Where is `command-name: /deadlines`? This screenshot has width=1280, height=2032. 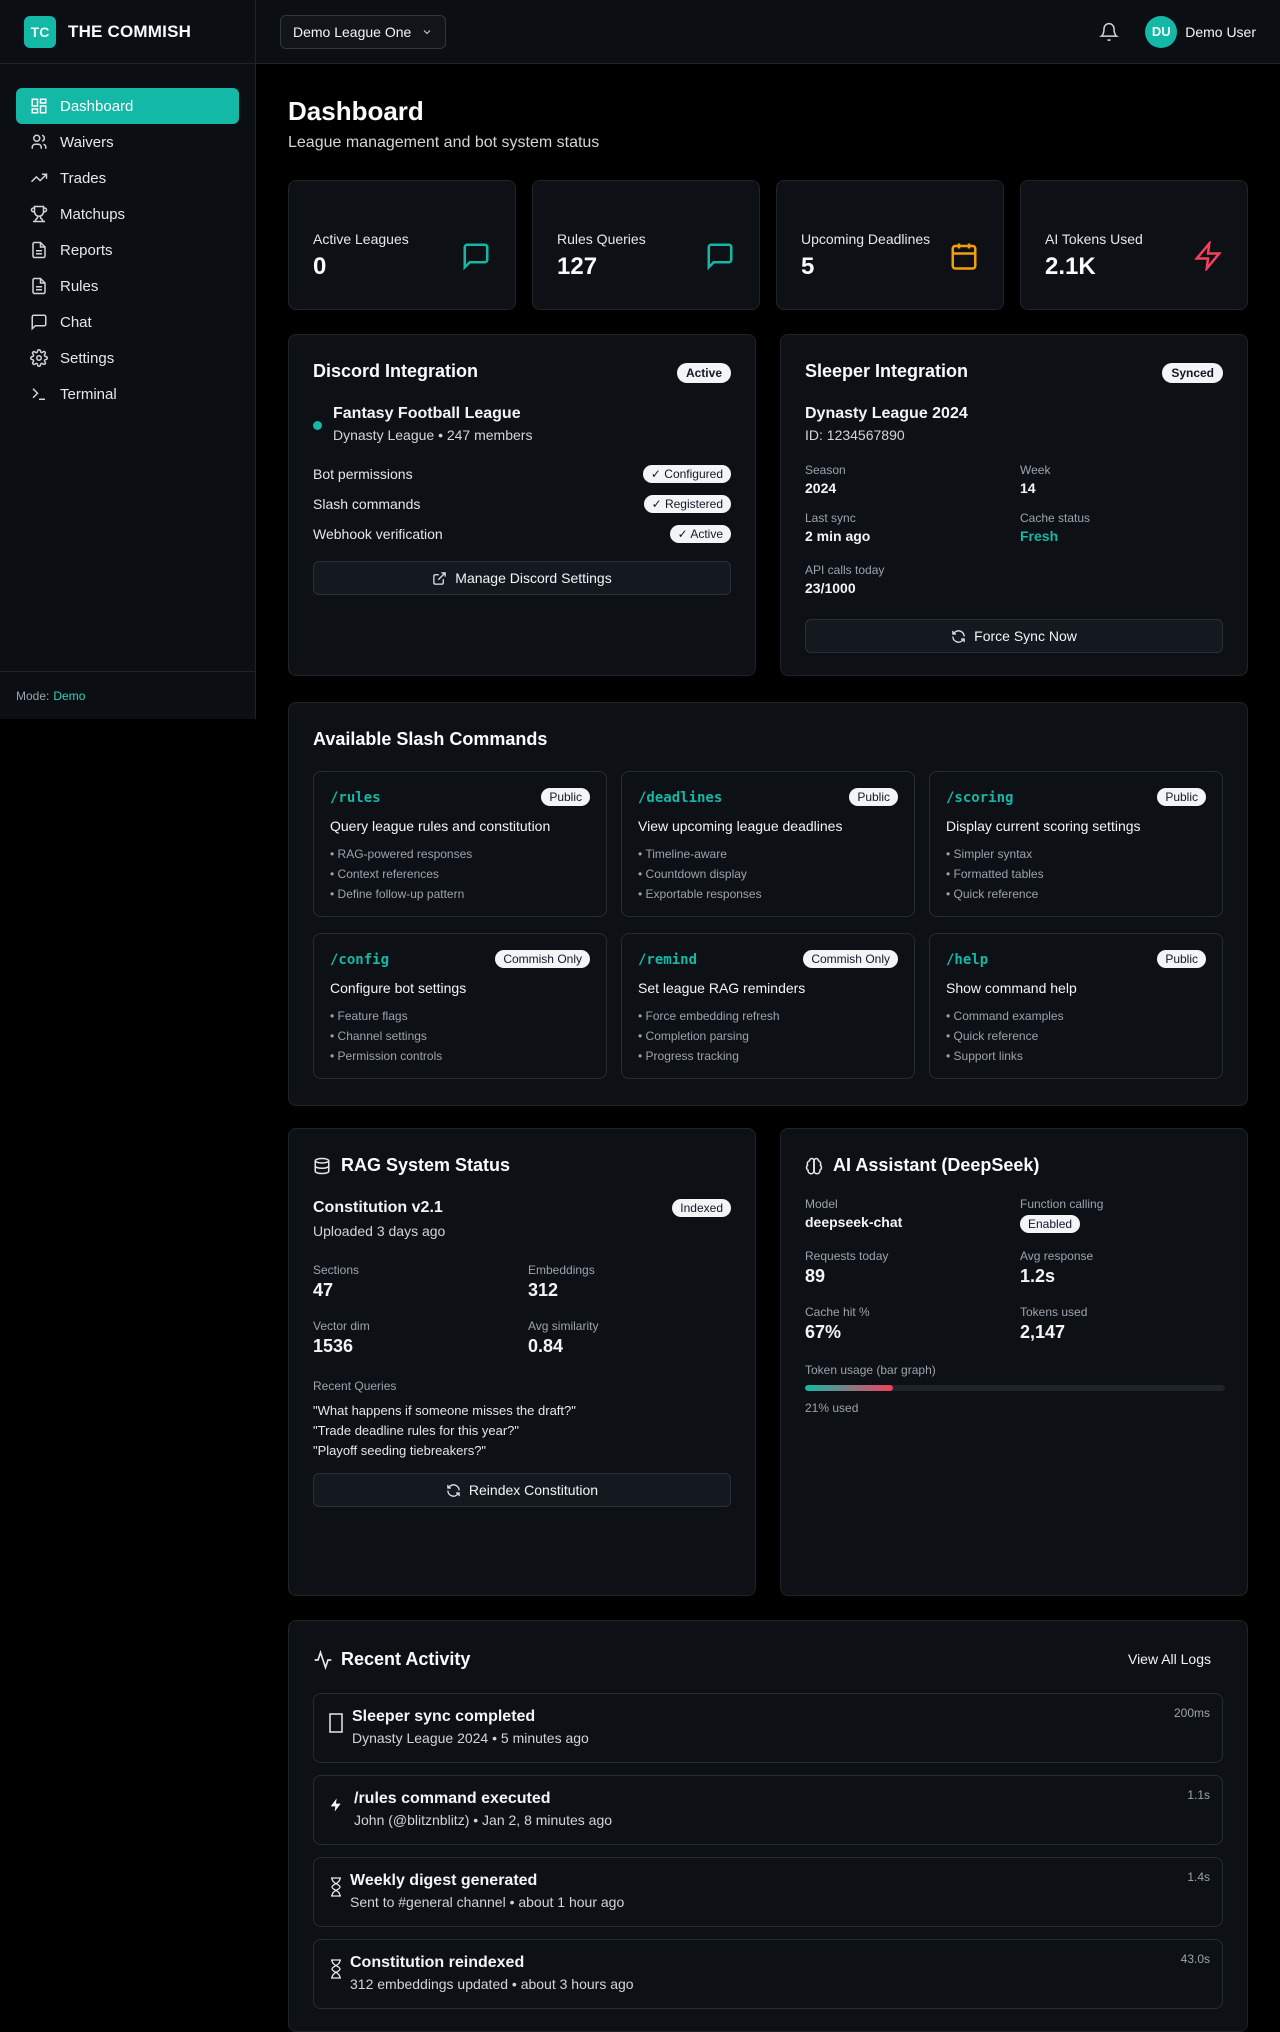 command-name: /deadlines is located at coordinates (680, 798).